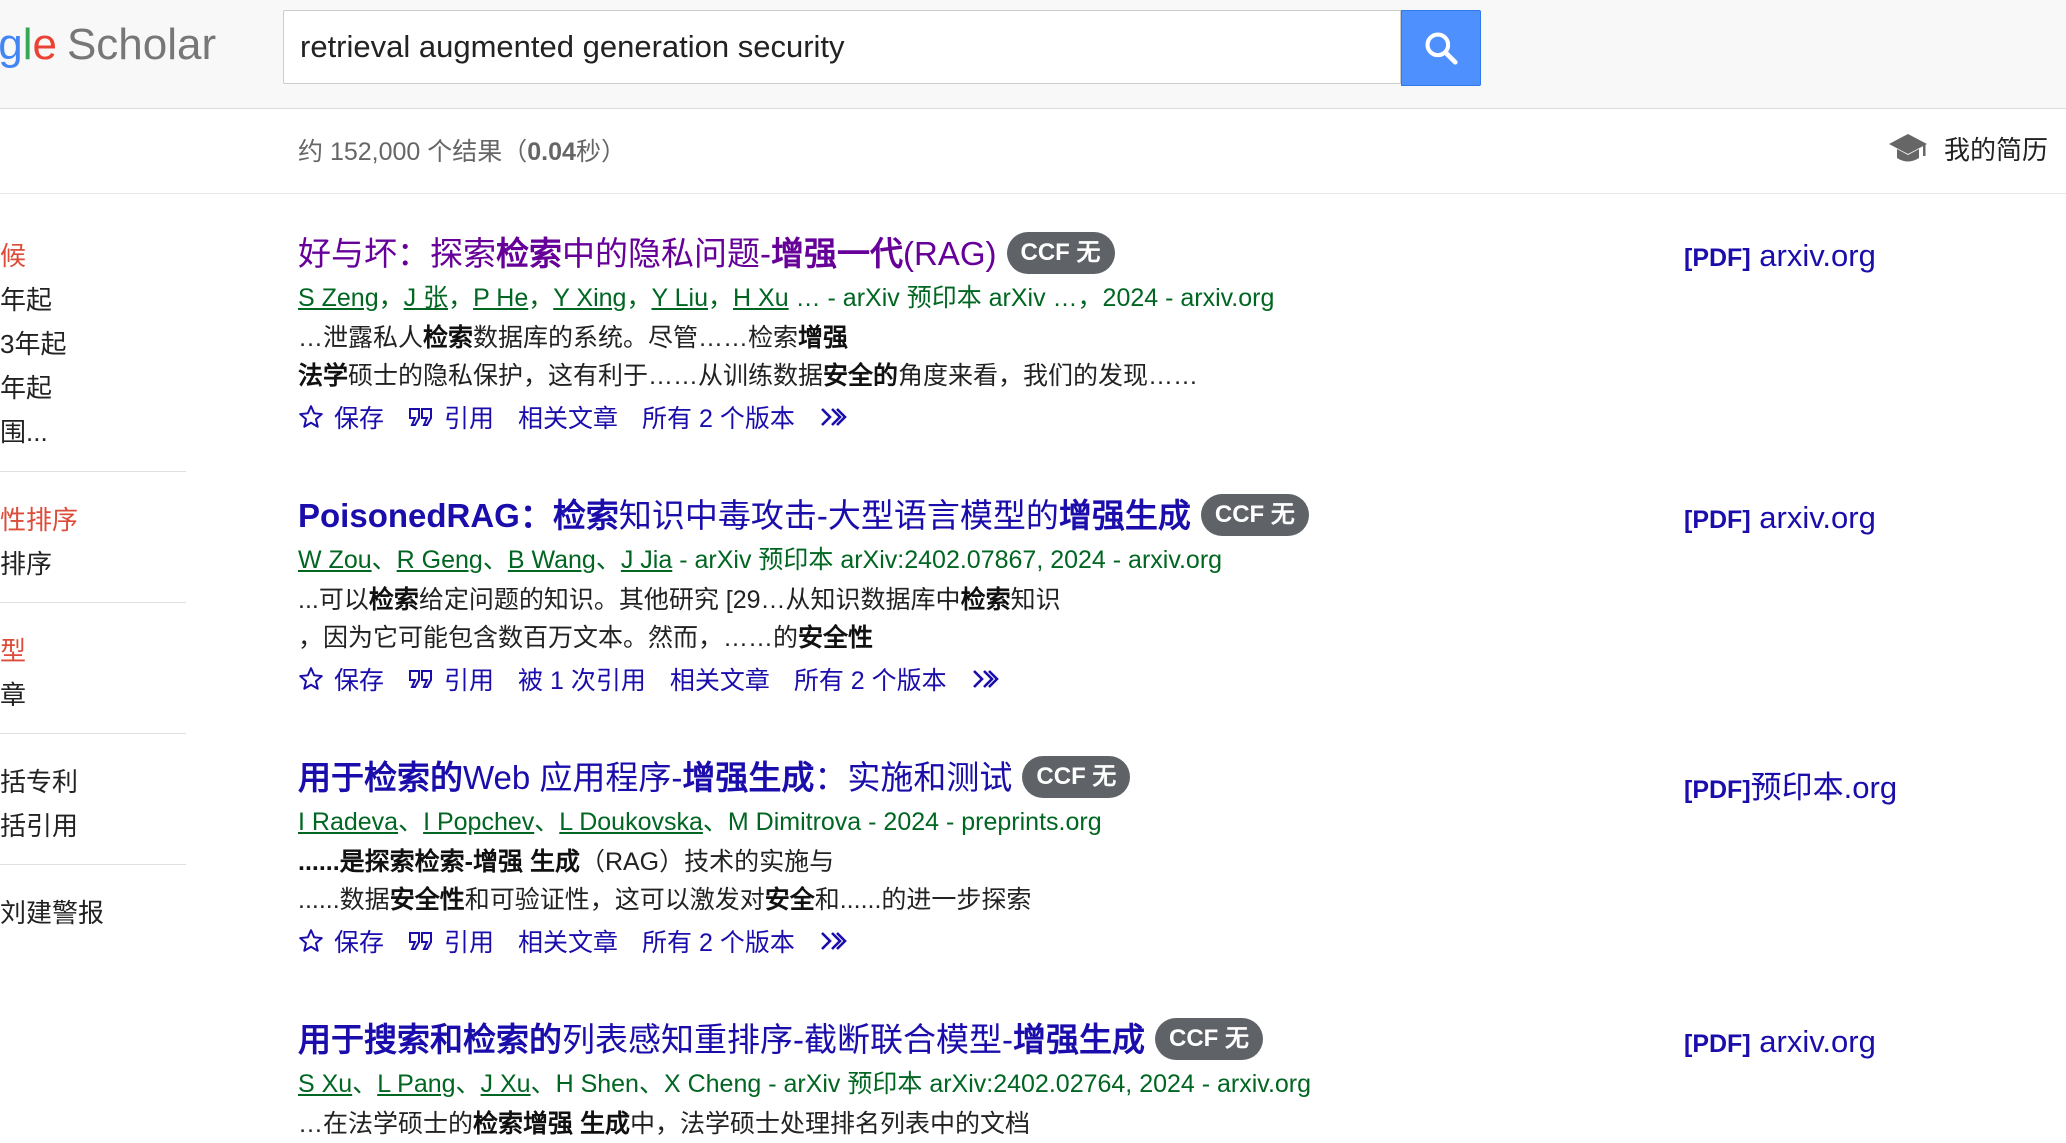 Image resolution: width=2066 pixels, height=1143 pixels. Describe the element at coordinates (1035, 600) in the screenshot. I see `snippet-text-part: 知识` at that location.